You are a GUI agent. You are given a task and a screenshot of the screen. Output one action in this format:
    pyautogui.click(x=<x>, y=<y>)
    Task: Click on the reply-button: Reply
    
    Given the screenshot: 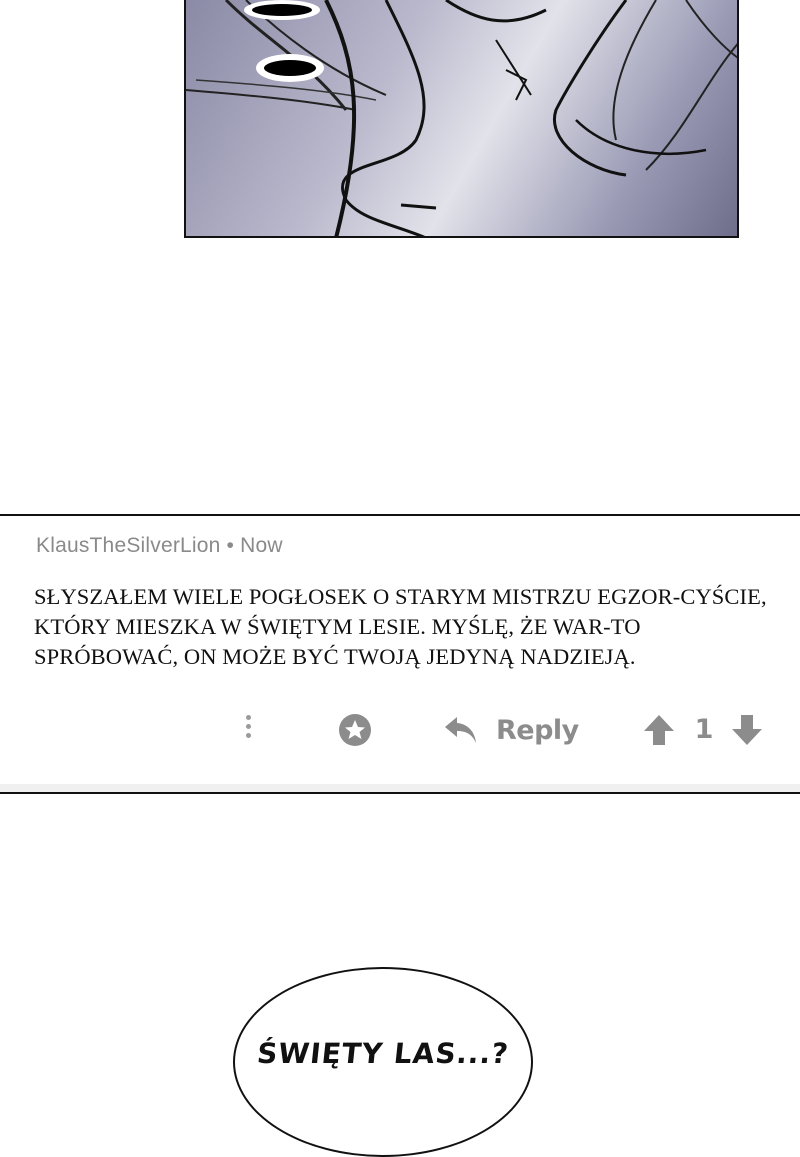 What is the action you would take?
    pyautogui.click(x=511, y=730)
    